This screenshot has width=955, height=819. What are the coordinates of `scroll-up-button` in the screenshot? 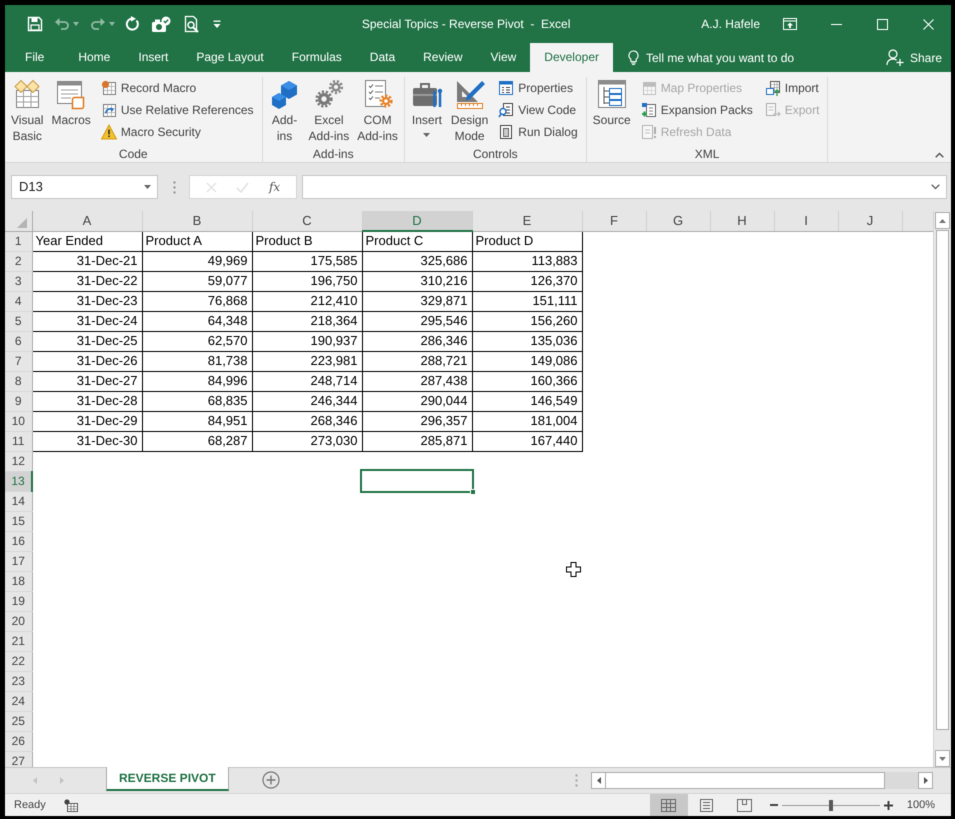 It's located at (942, 220).